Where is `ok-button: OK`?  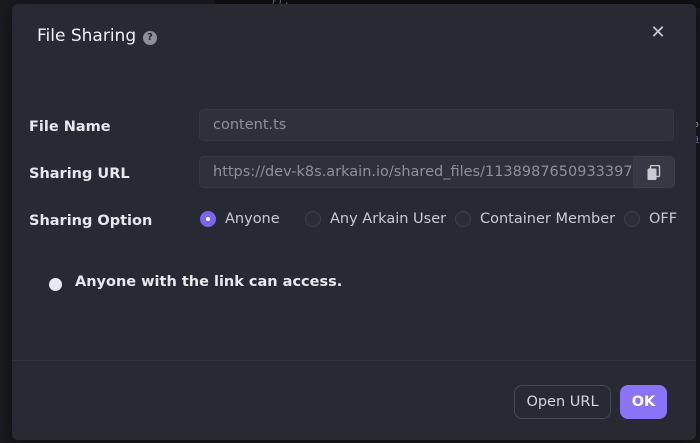
ok-button: OK is located at coordinates (643, 402).